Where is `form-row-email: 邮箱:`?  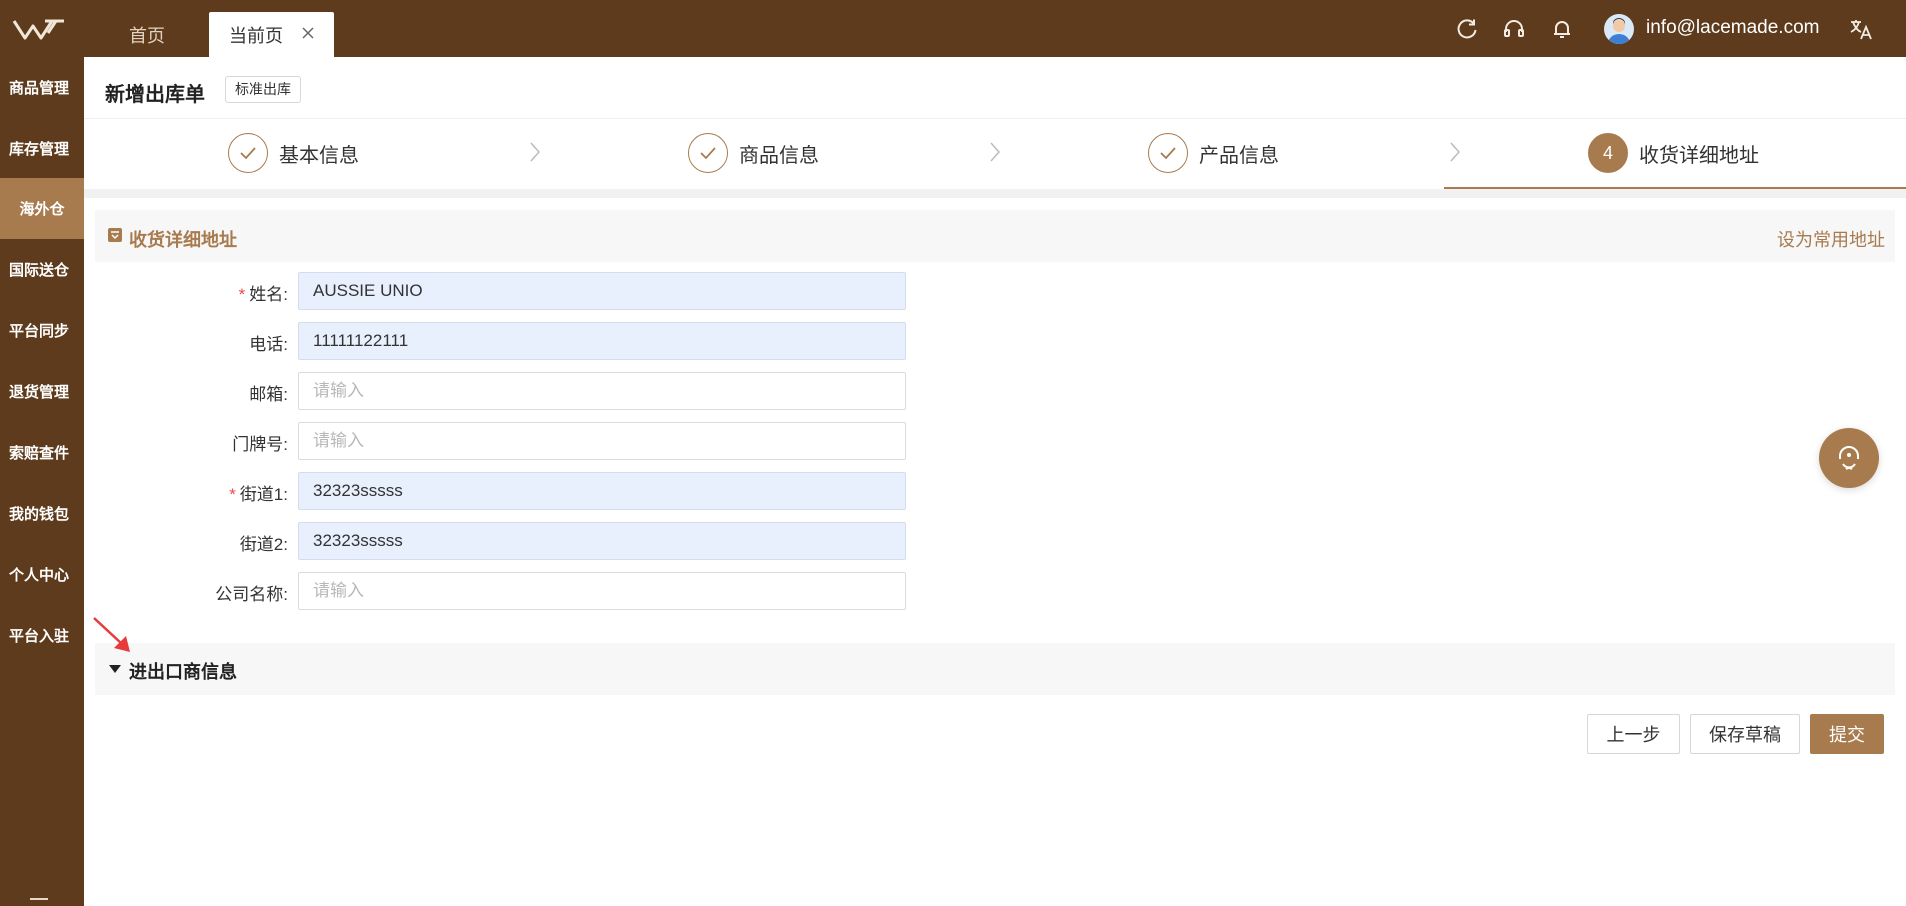
form-row-email: 邮箱: is located at coordinates (505, 391).